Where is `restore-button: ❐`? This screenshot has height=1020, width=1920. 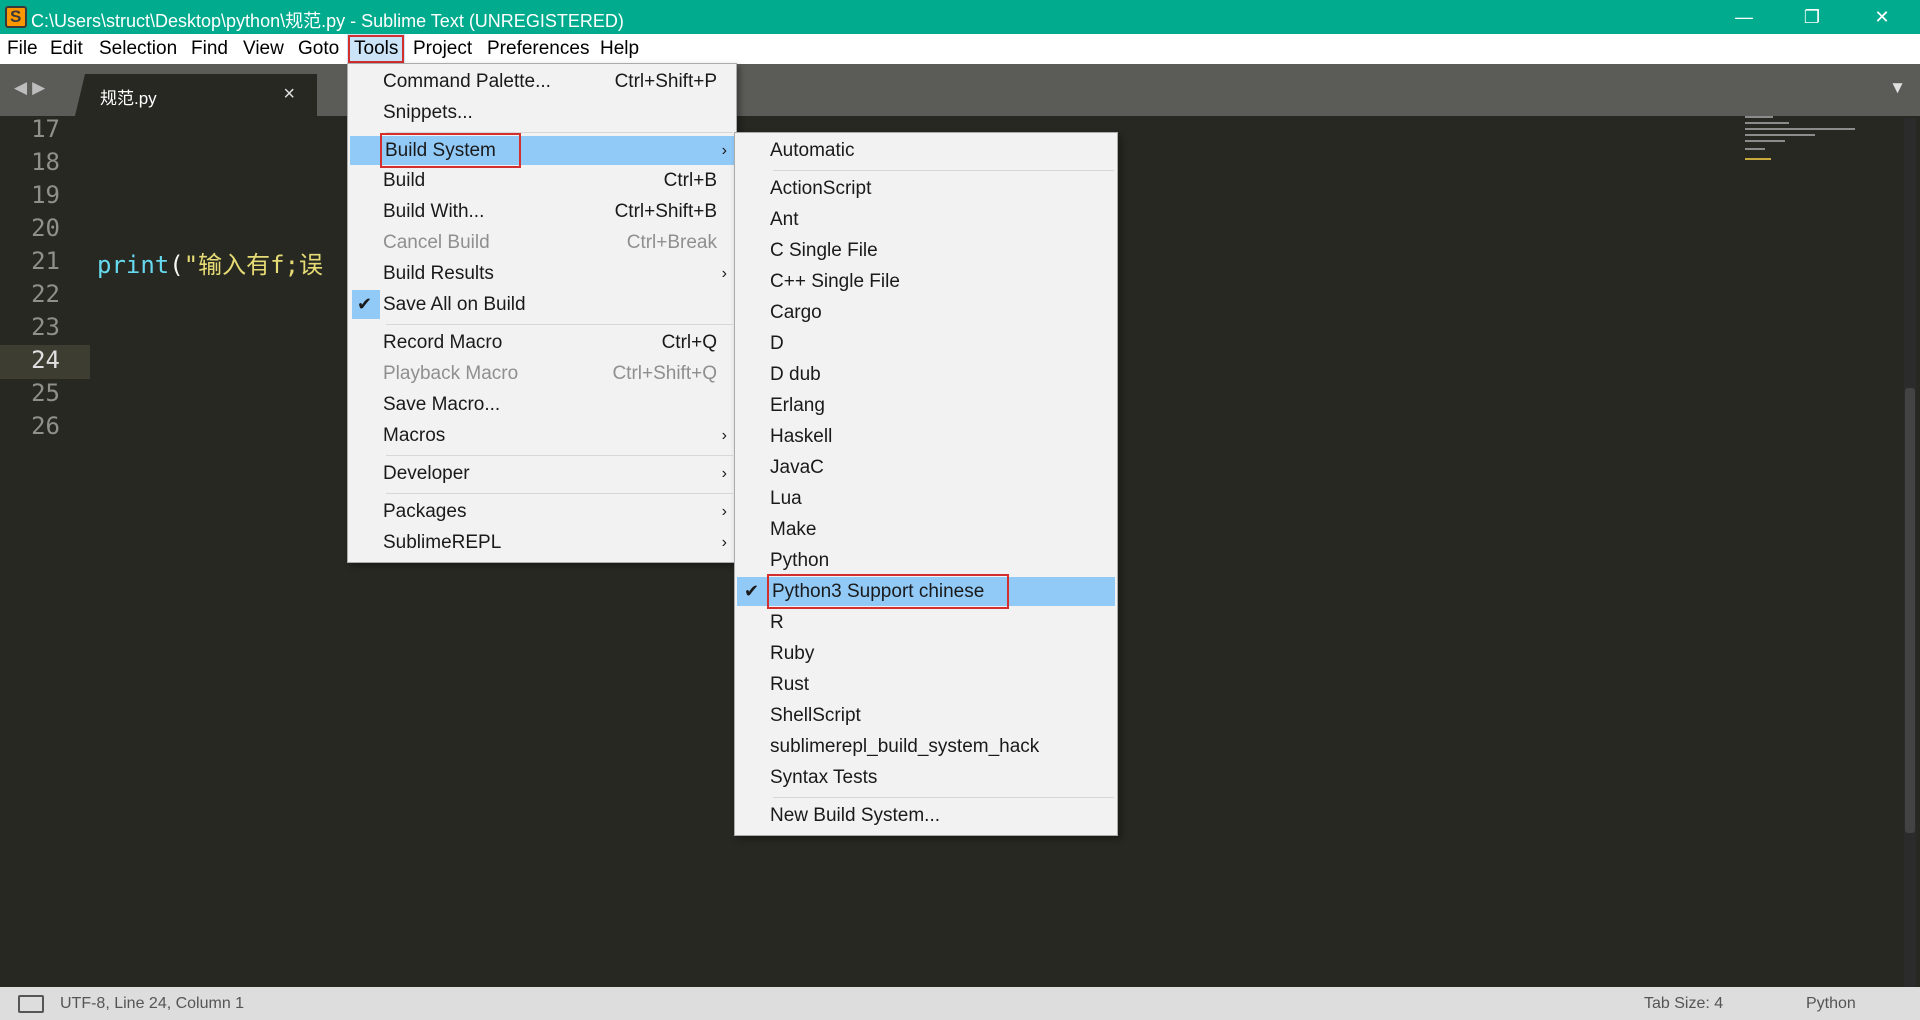 restore-button: ❐ is located at coordinates (1812, 17).